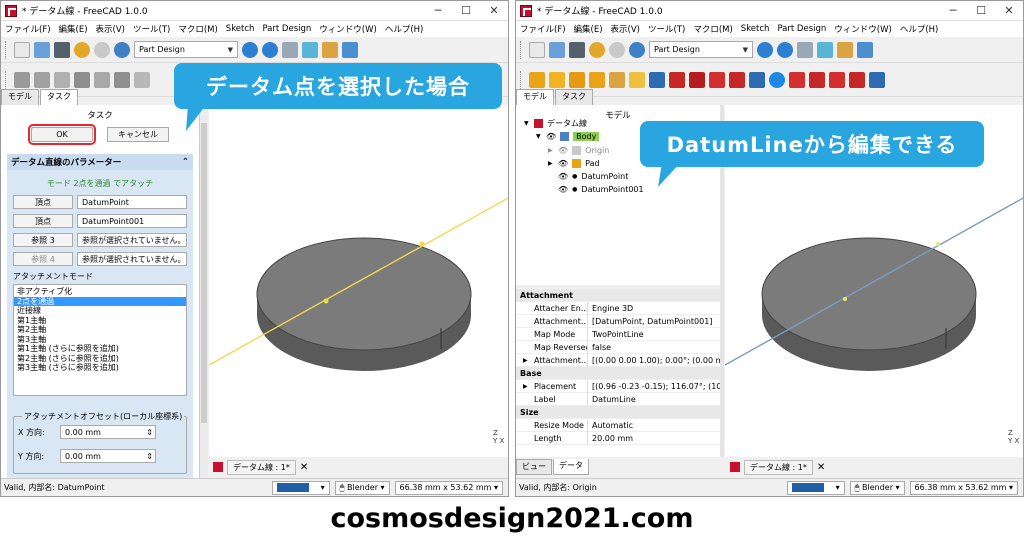  I want to click on pad-icon, so click(42, 79).